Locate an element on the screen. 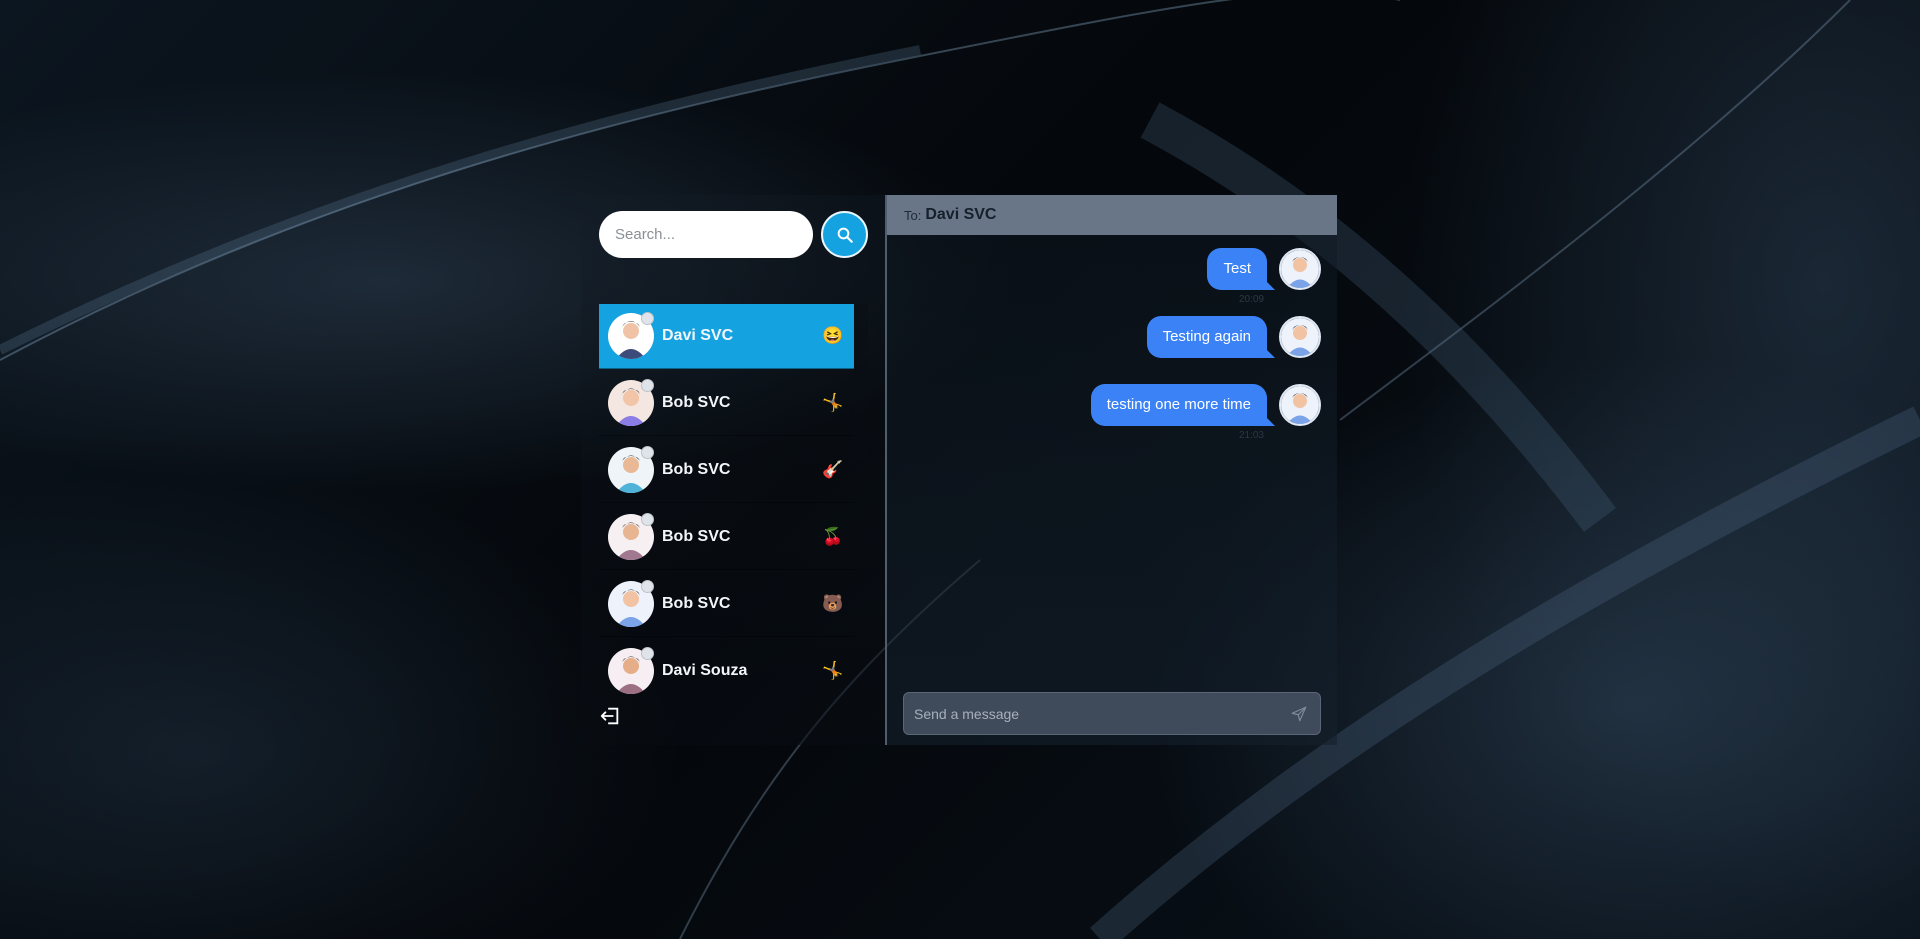 The height and width of the screenshot is (939, 1920). message-composer is located at coordinates (1112, 713).